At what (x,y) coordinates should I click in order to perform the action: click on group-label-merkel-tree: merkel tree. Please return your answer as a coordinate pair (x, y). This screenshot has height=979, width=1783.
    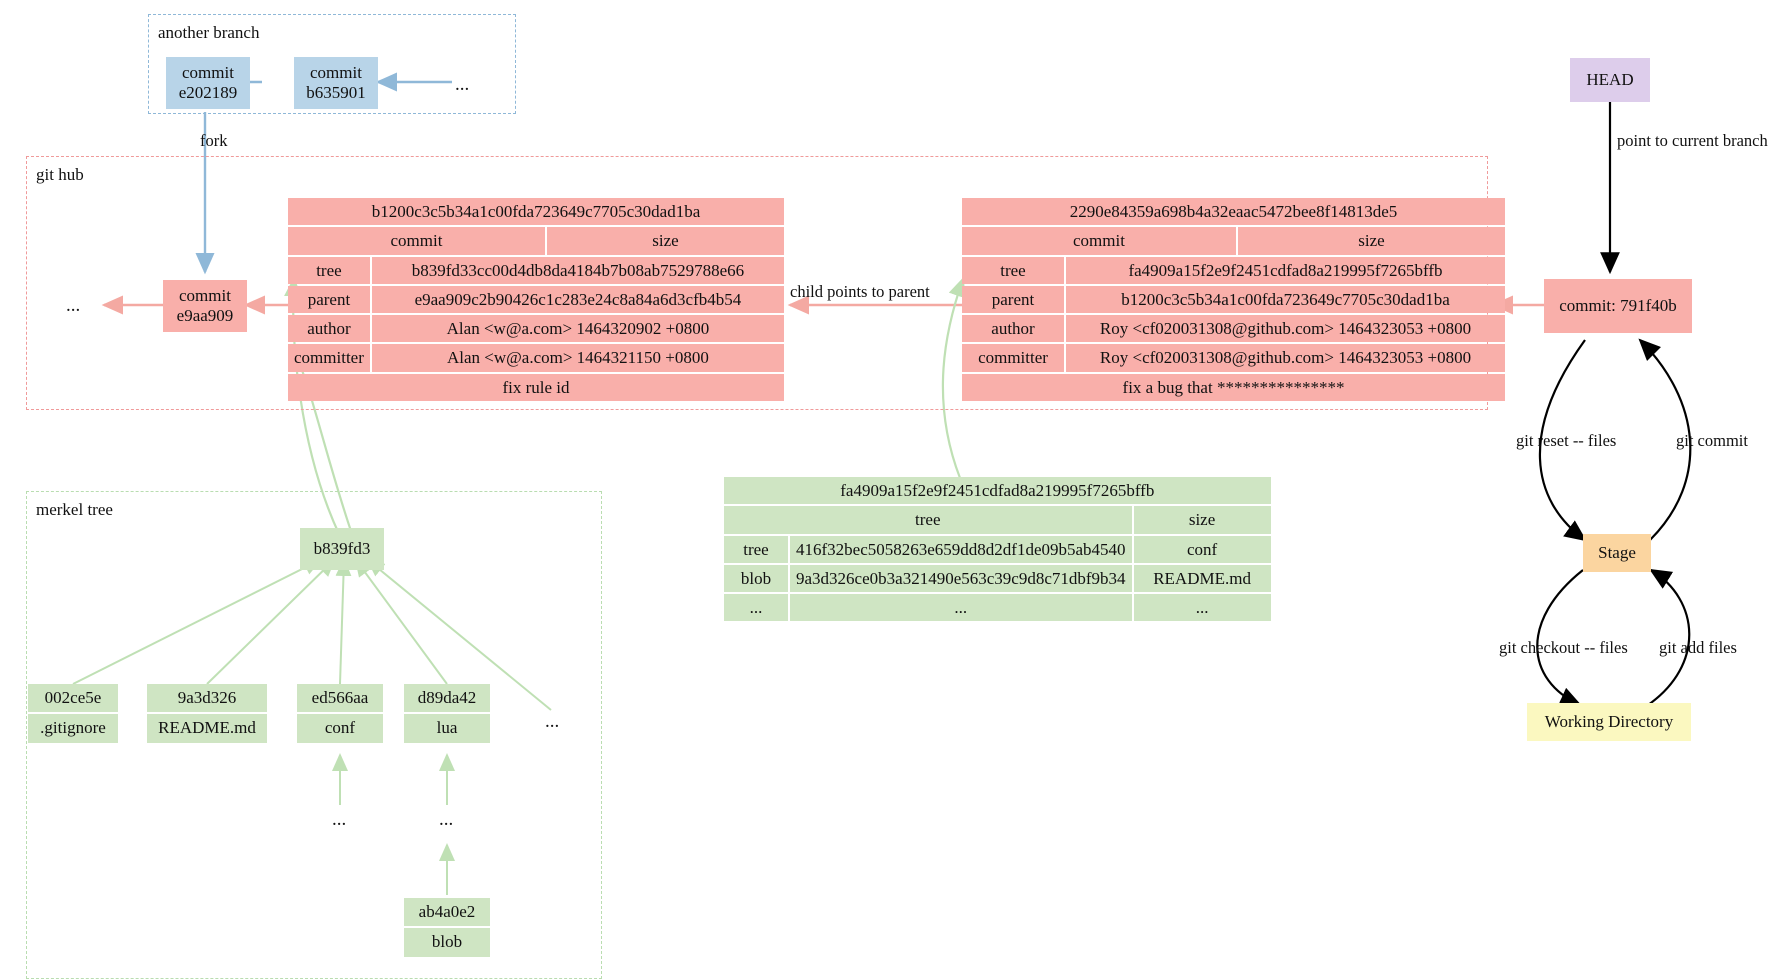
    Looking at the image, I should click on (74, 509).